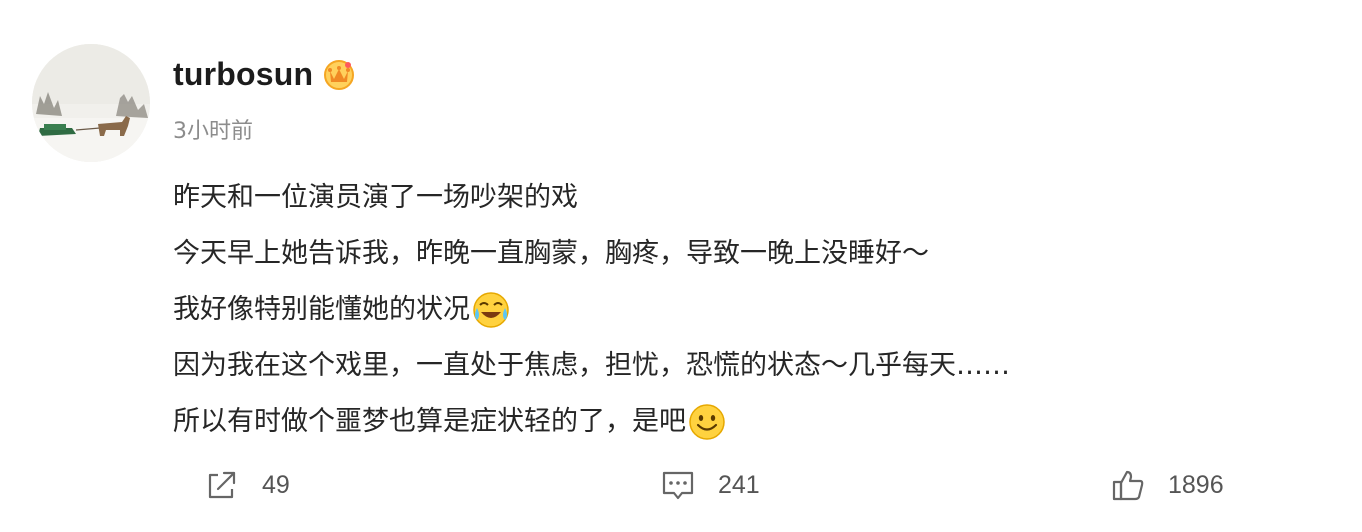  What do you see at coordinates (678, 485) in the screenshot?
I see `comment-icon` at bounding box center [678, 485].